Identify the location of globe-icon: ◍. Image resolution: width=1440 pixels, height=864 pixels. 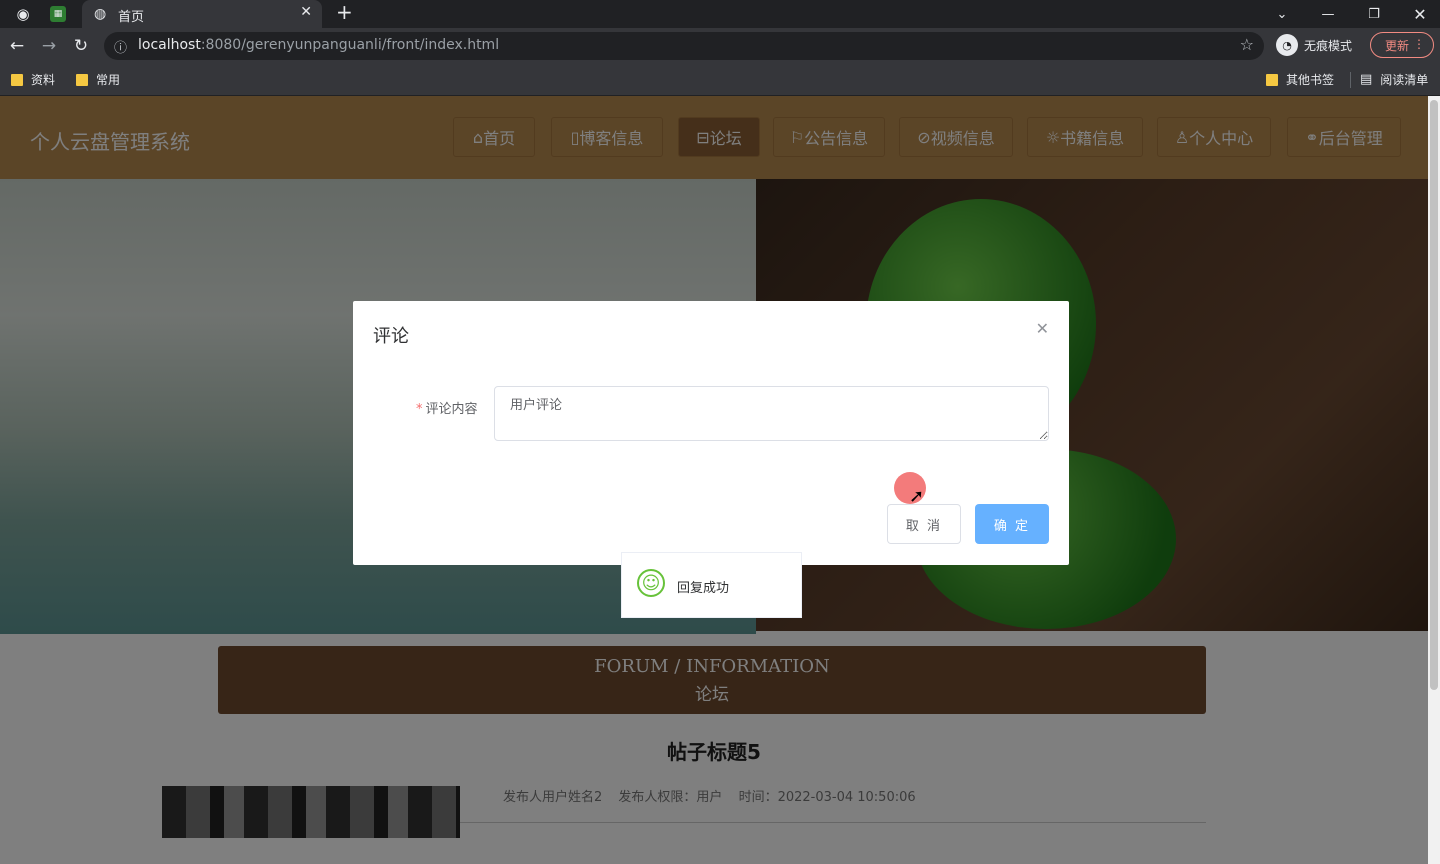
(100, 14).